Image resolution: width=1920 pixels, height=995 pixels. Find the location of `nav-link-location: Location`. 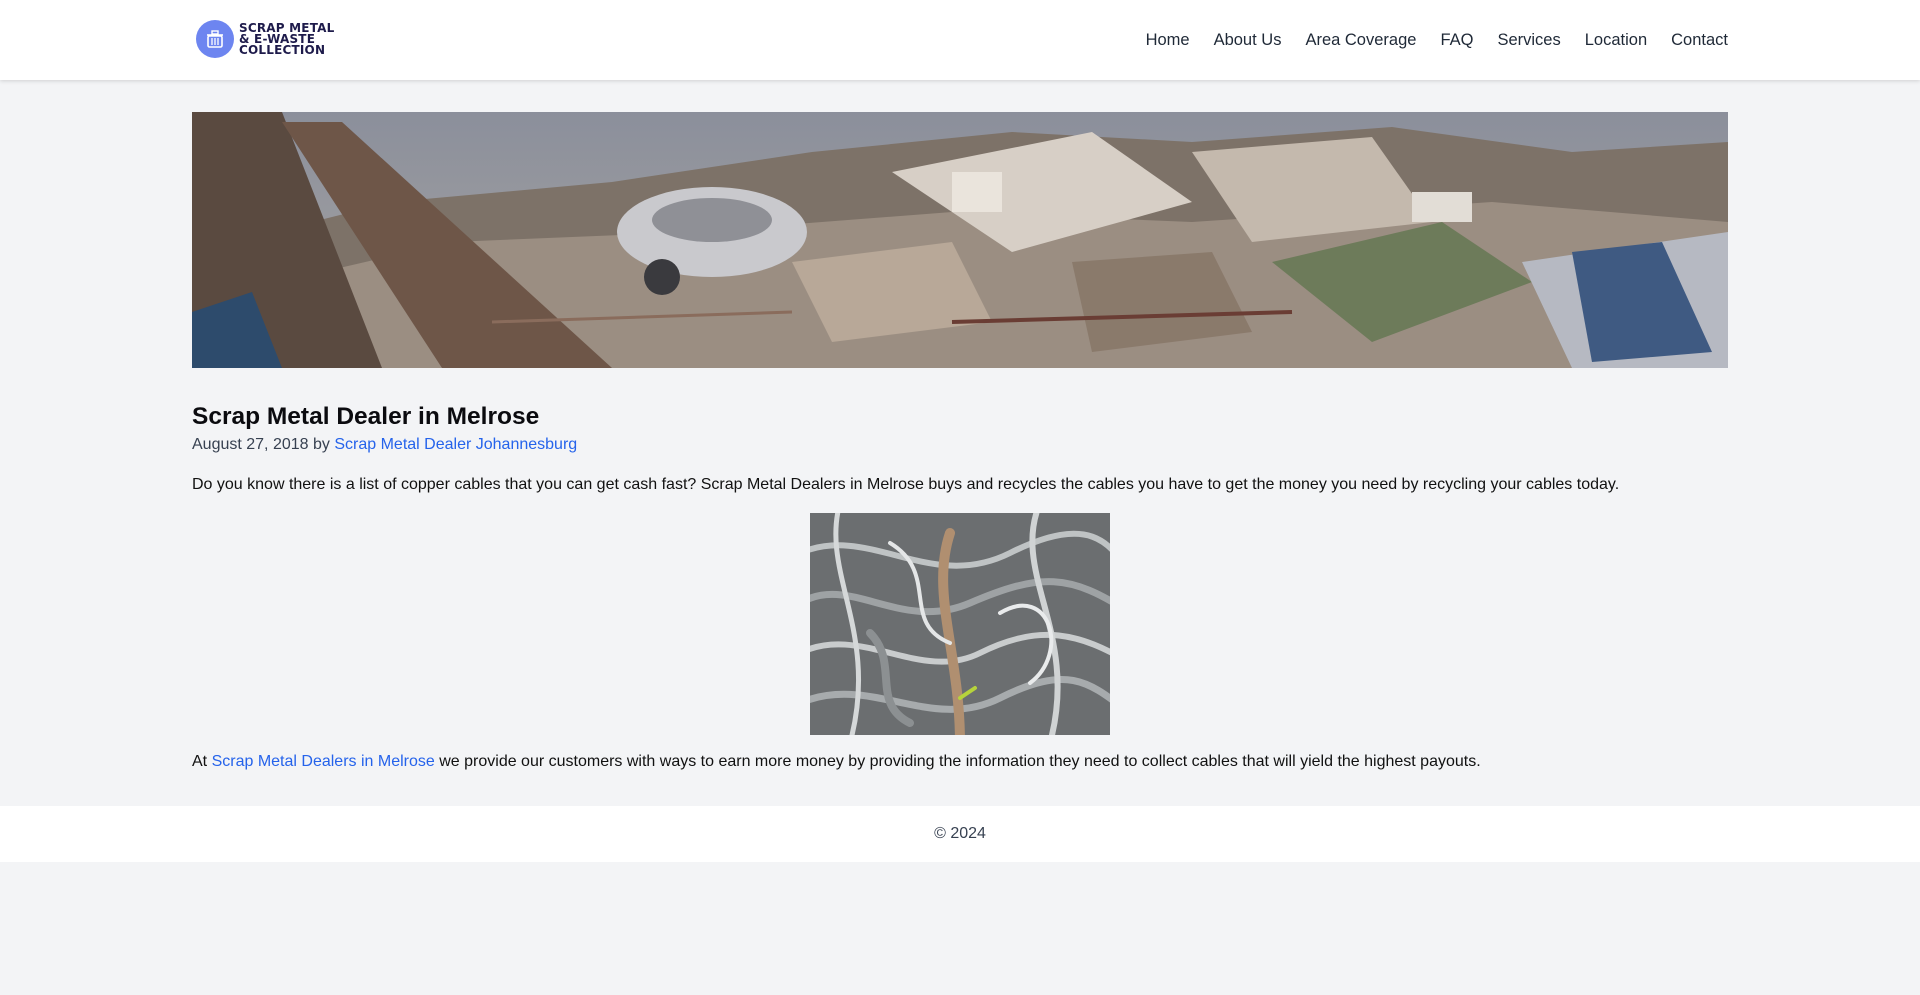

nav-link-location: Location is located at coordinates (1616, 40).